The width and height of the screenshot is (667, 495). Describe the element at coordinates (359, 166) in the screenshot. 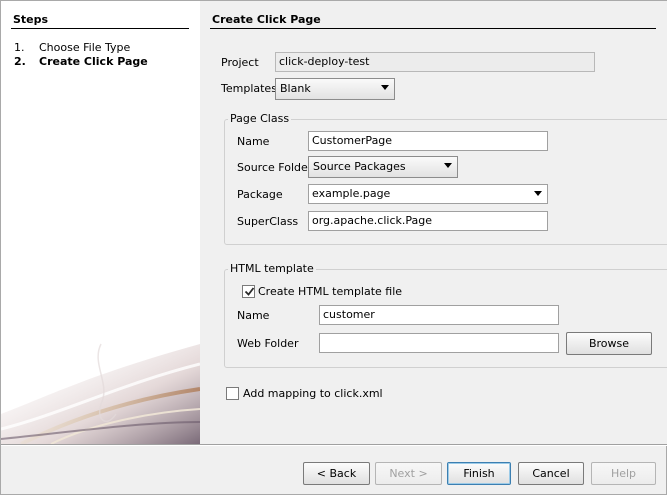

I see `source-folder-selected-value: Source Packages` at that location.